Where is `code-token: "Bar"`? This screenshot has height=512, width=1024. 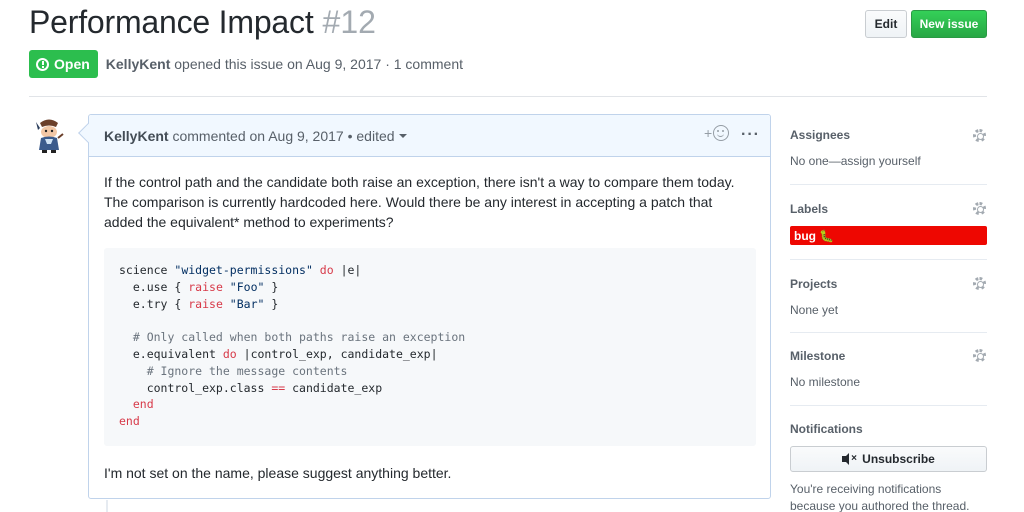
code-token: "Bar" is located at coordinates (243, 303).